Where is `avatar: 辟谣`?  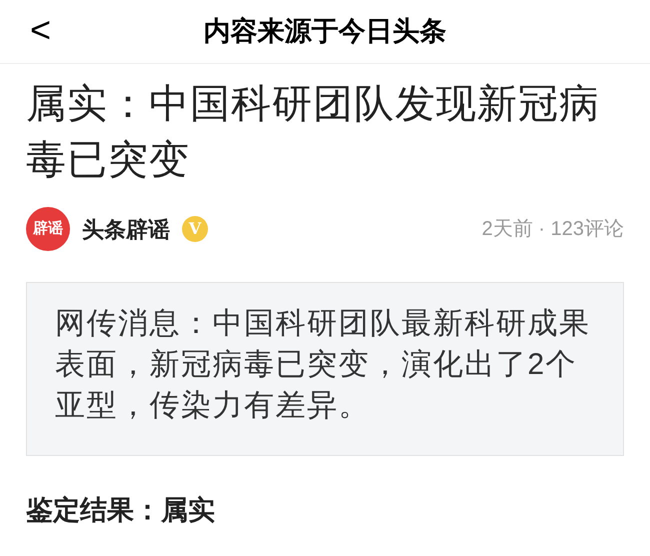
avatar: 辟谣 is located at coordinates (48, 229).